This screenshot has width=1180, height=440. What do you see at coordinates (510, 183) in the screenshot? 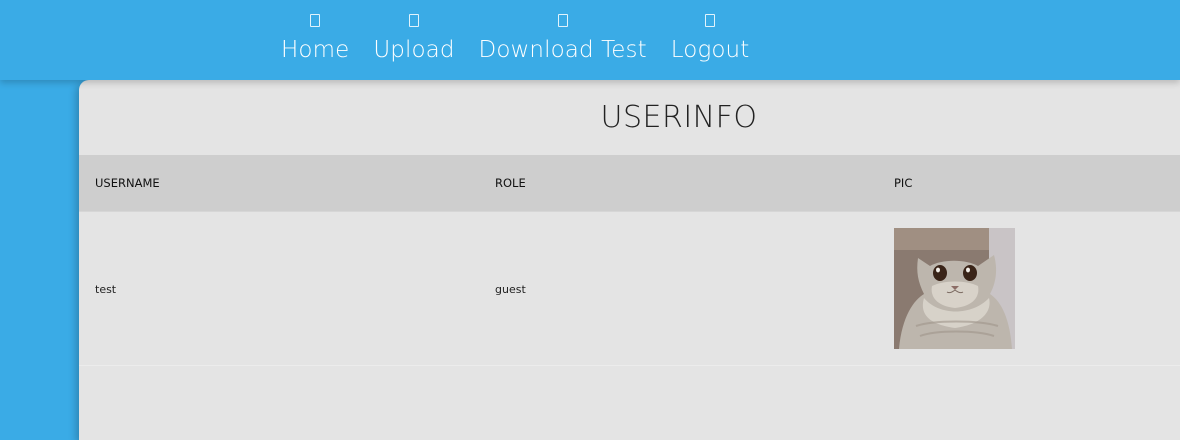
I see `column-header-role: ROLE` at bounding box center [510, 183].